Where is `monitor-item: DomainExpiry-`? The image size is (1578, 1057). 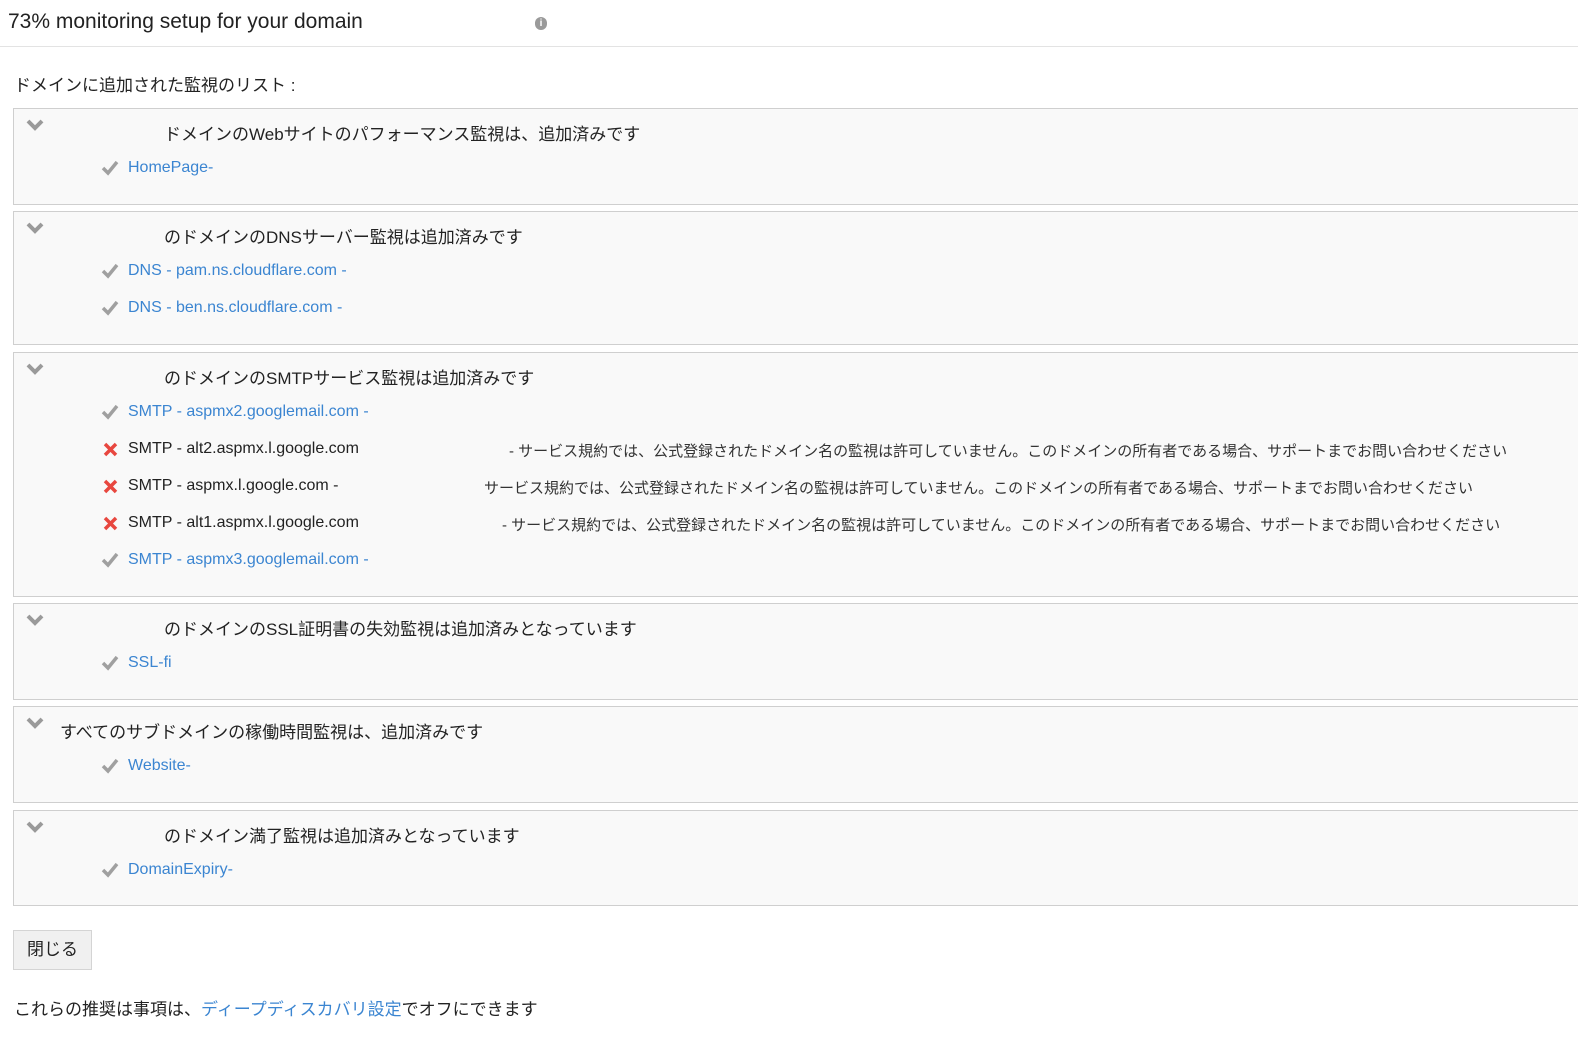 monitor-item: DomainExpiry- is located at coordinates (166, 870).